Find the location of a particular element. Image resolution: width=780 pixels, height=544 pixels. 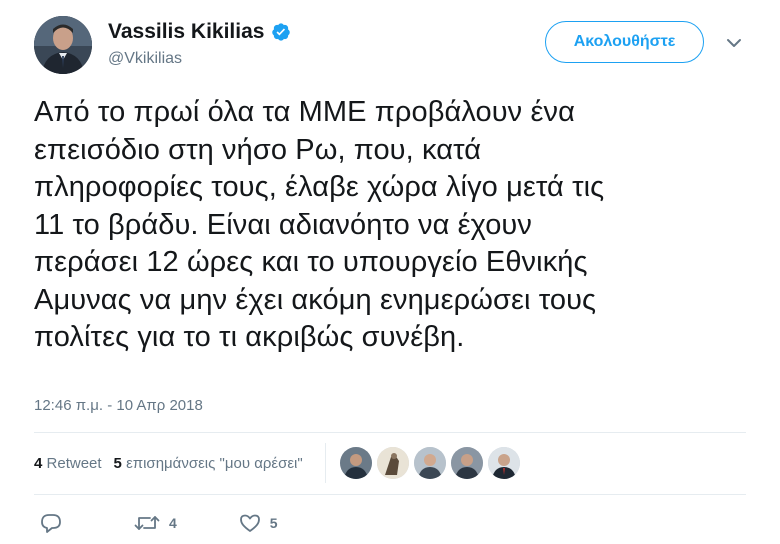

liker-avatars is located at coordinates (429, 463).